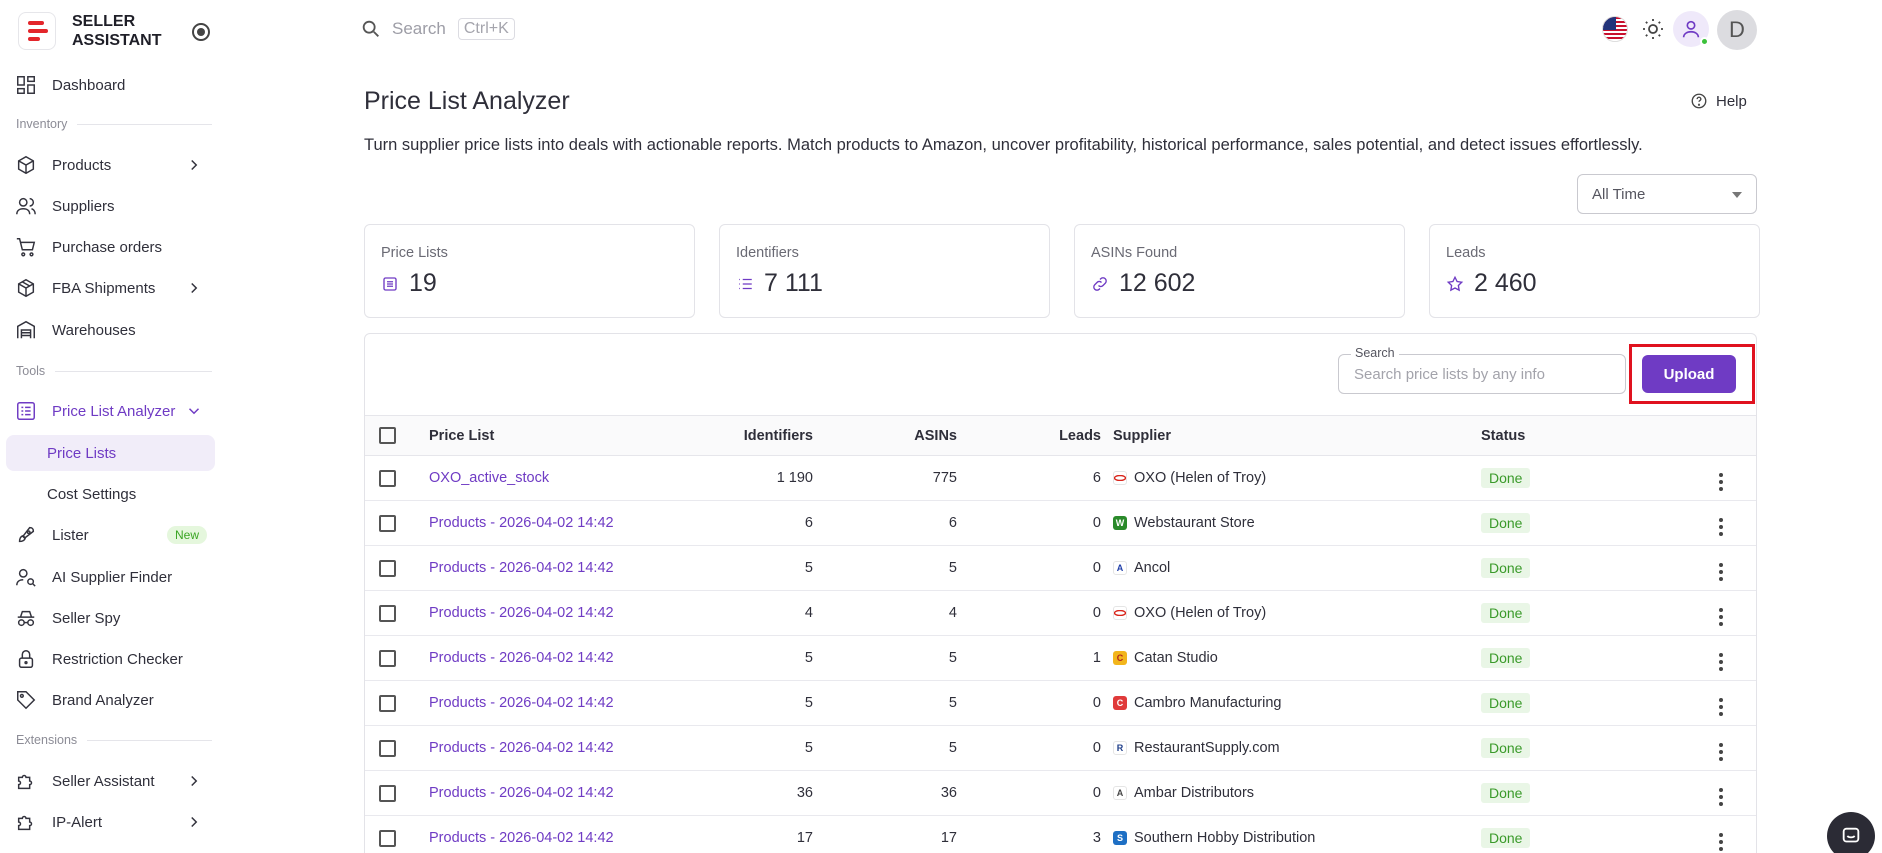 The width and height of the screenshot is (1882, 853). I want to click on header-price-list: Price List, so click(551, 436).